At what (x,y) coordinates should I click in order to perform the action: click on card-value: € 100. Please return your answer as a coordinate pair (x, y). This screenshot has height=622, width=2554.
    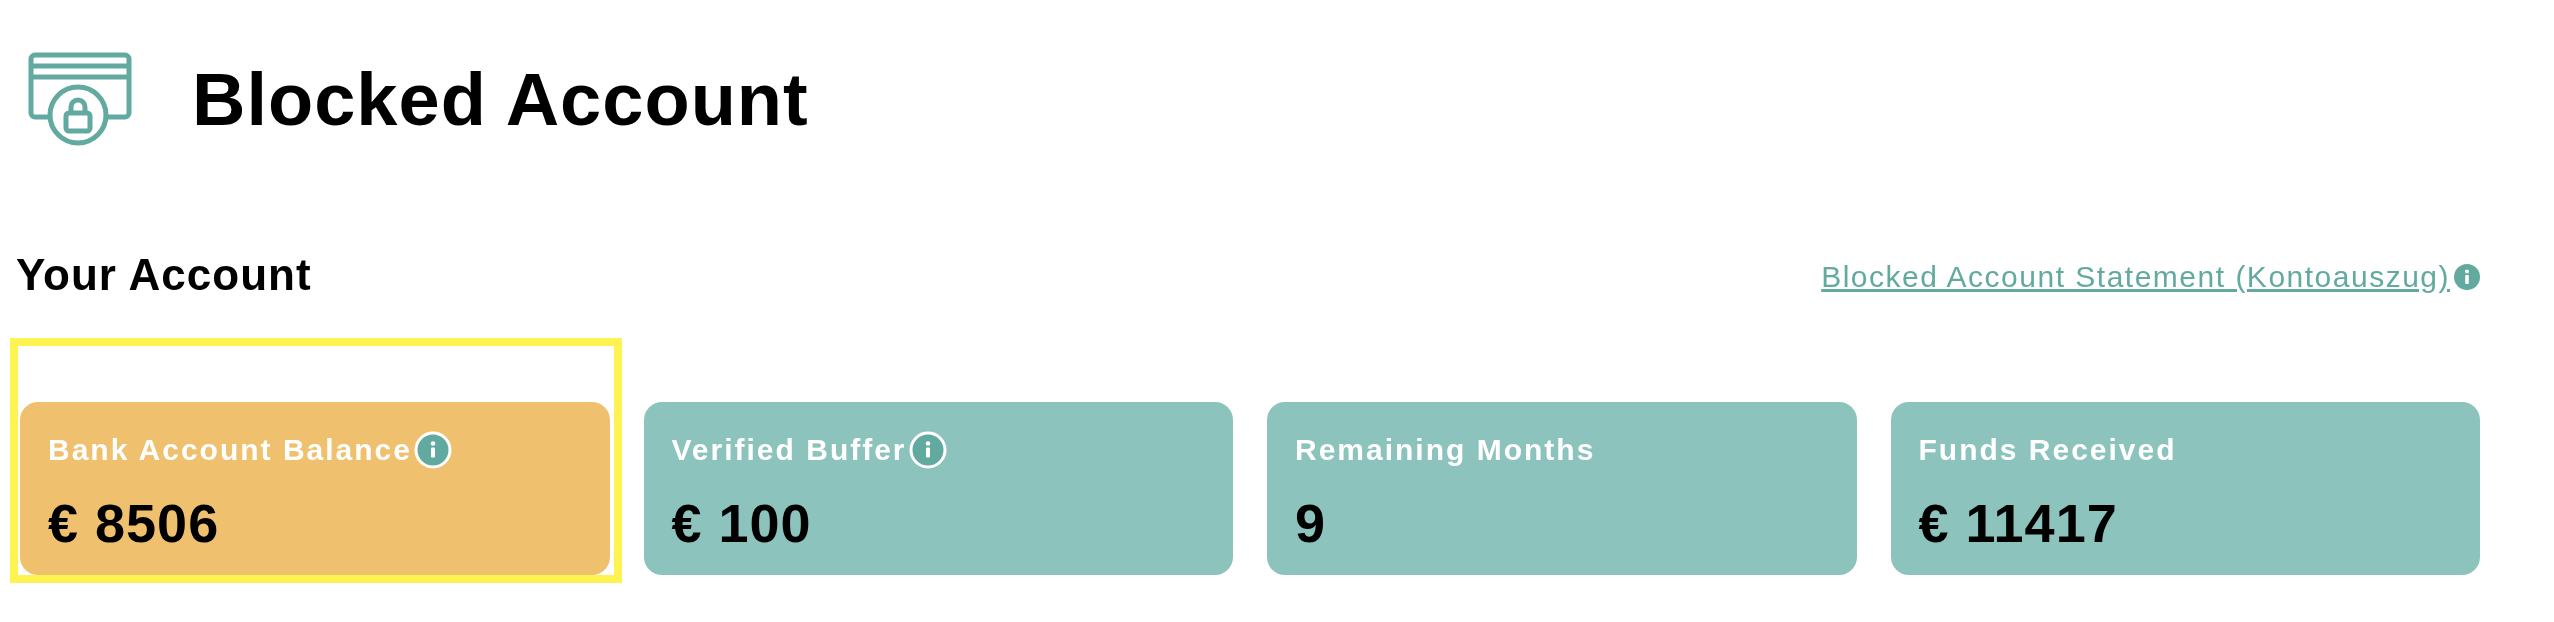
    Looking at the image, I should click on (742, 523).